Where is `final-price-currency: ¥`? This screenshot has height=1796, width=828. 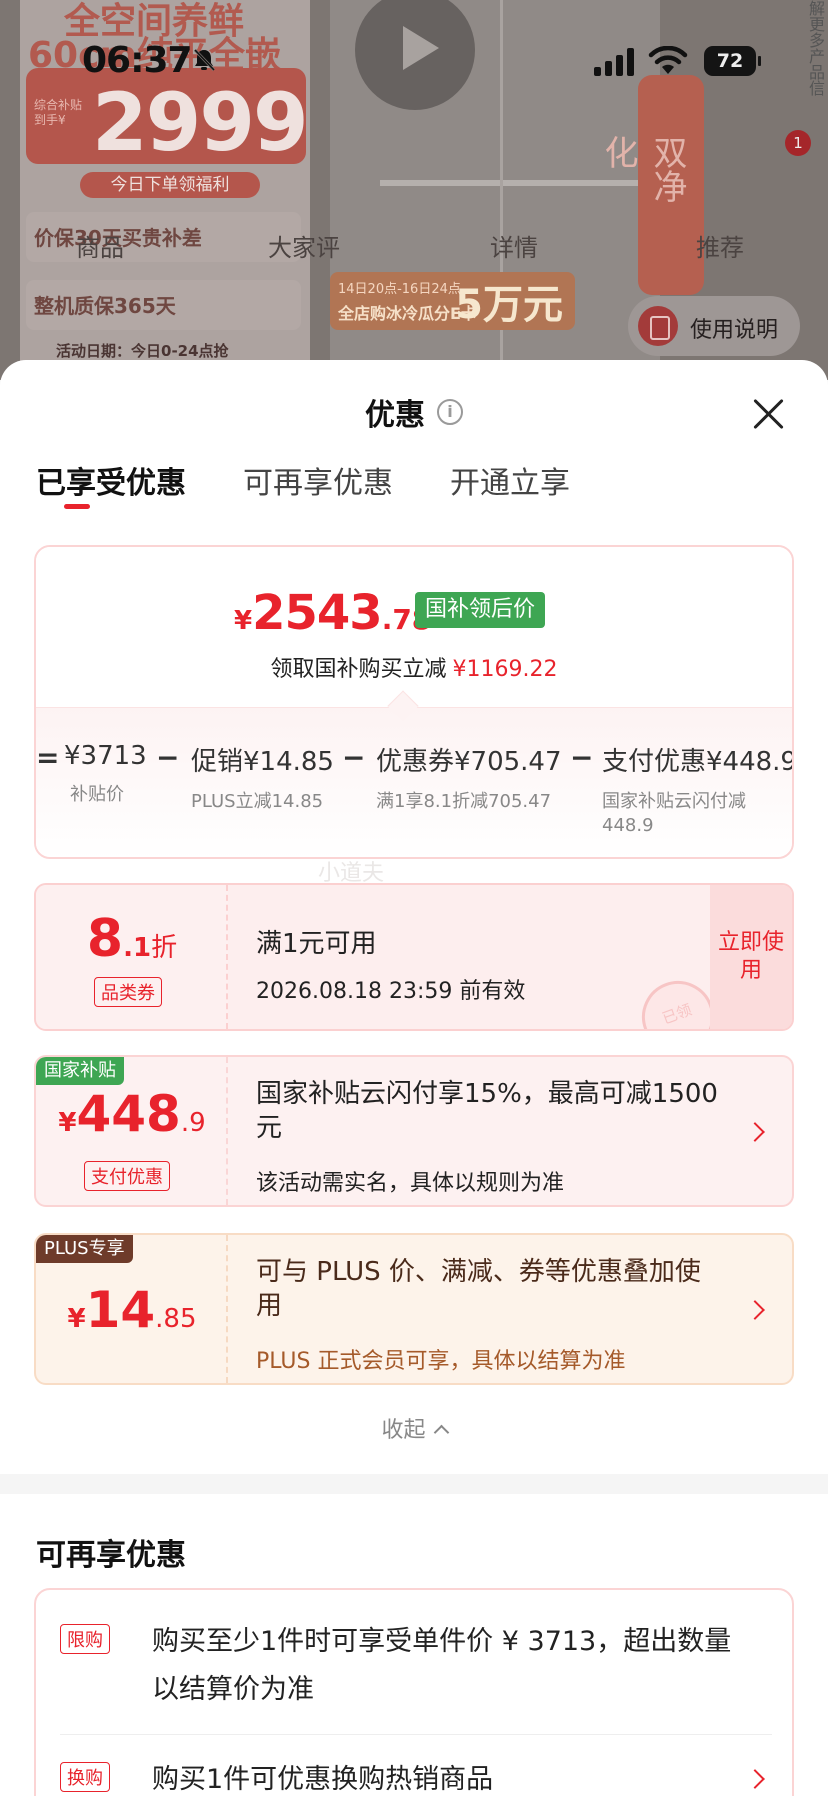 final-price-currency: ¥ is located at coordinates (243, 621).